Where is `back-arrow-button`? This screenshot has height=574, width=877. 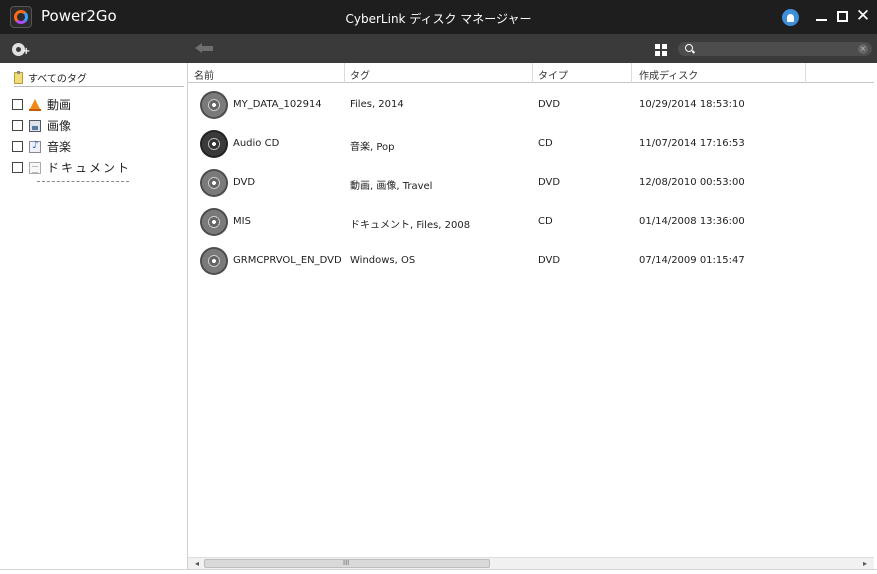 back-arrow-button is located at coordinates (204, 48).